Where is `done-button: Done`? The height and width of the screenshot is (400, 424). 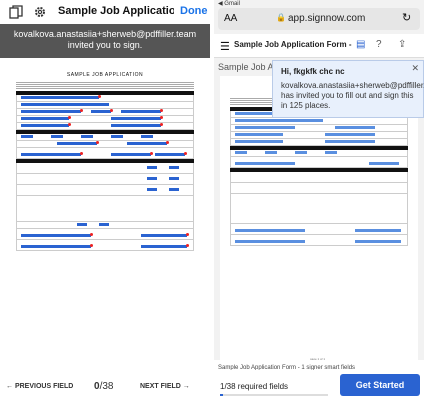
done-button: Done is located at coordinates (194, 11).